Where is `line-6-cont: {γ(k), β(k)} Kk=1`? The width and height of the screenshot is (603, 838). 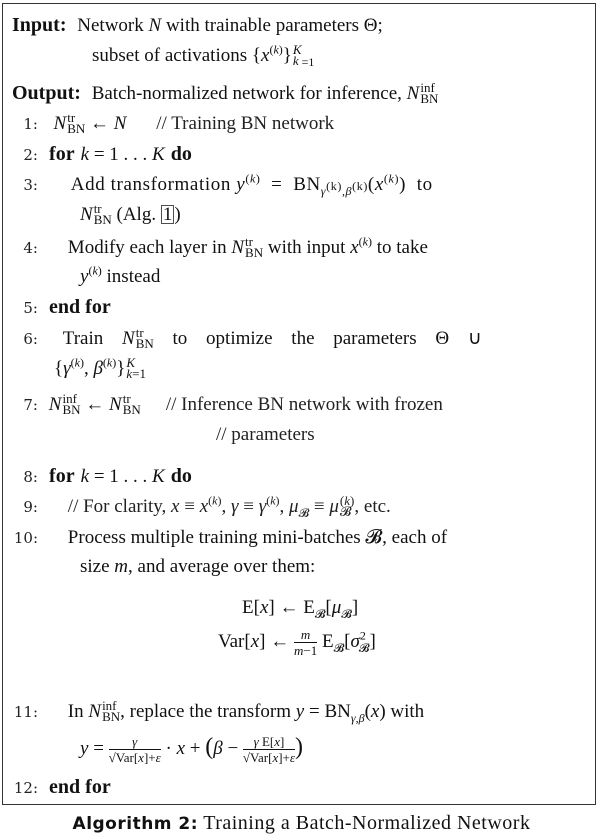 line-6-cont: {γ(k), β(k)} Kk=1 is located at coordinates (100, 367).